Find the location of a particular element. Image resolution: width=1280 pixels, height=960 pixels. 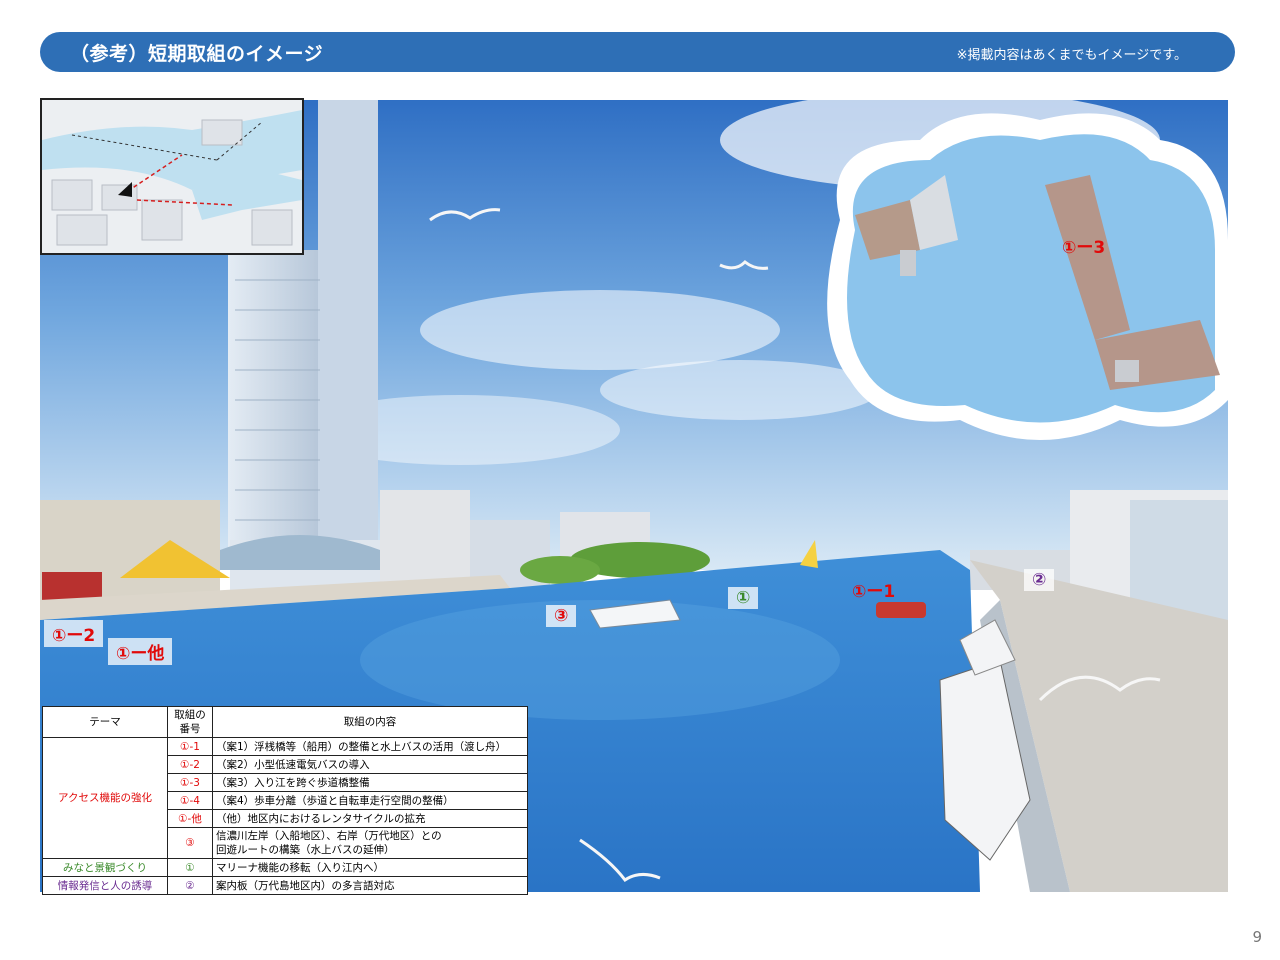

marker-1: ① is located at coordinates (743, 598).